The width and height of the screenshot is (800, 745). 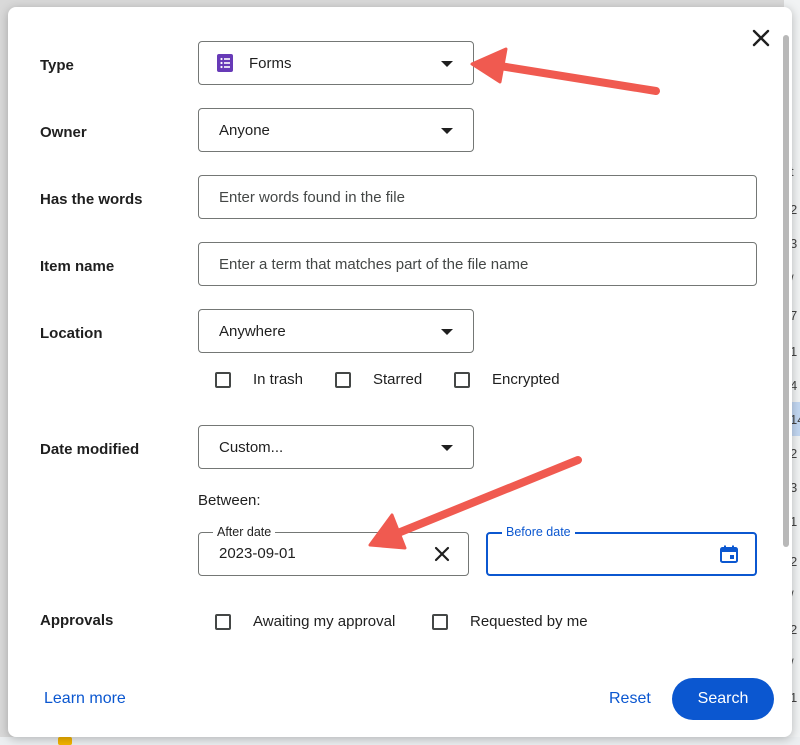 I want to click on type-select: Forms, so click(x=336, y=63).